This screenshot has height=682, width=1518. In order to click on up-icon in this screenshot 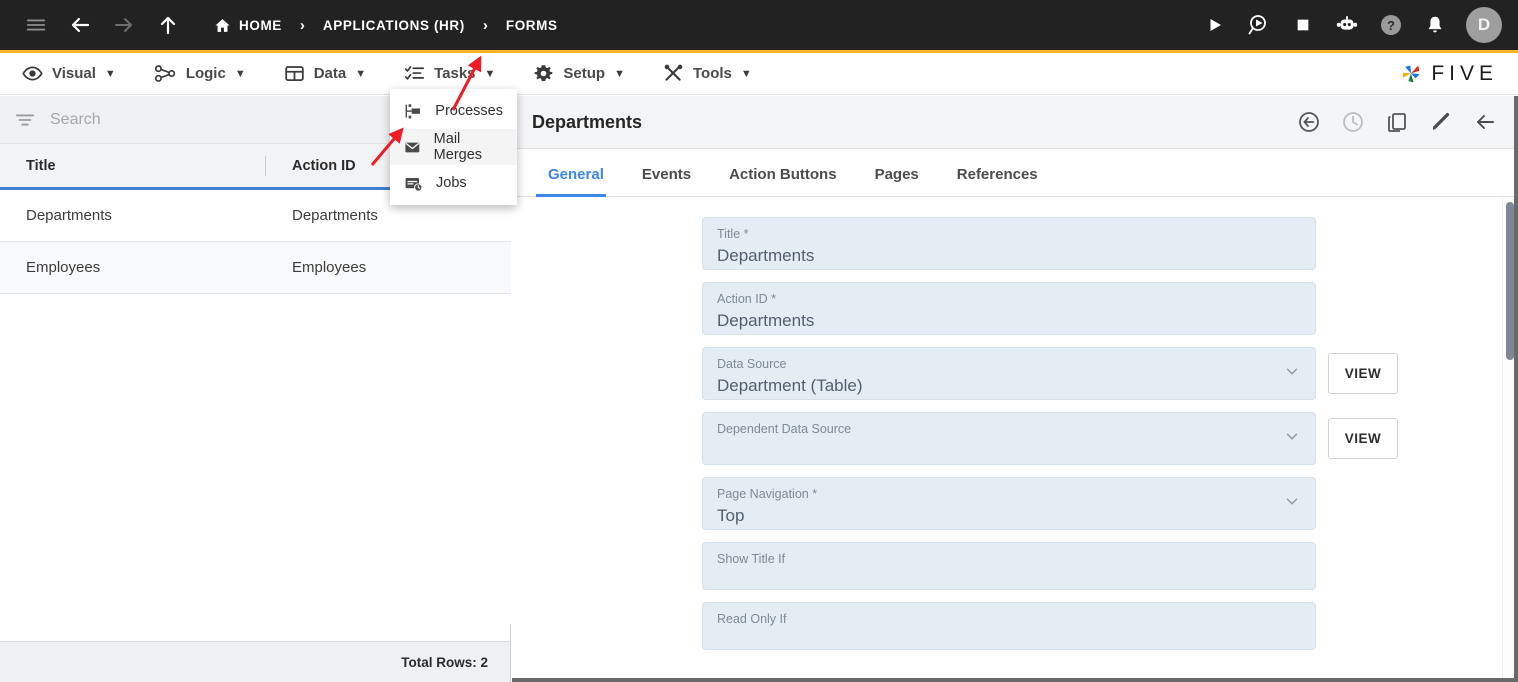, I will do `click(168, 25)`.